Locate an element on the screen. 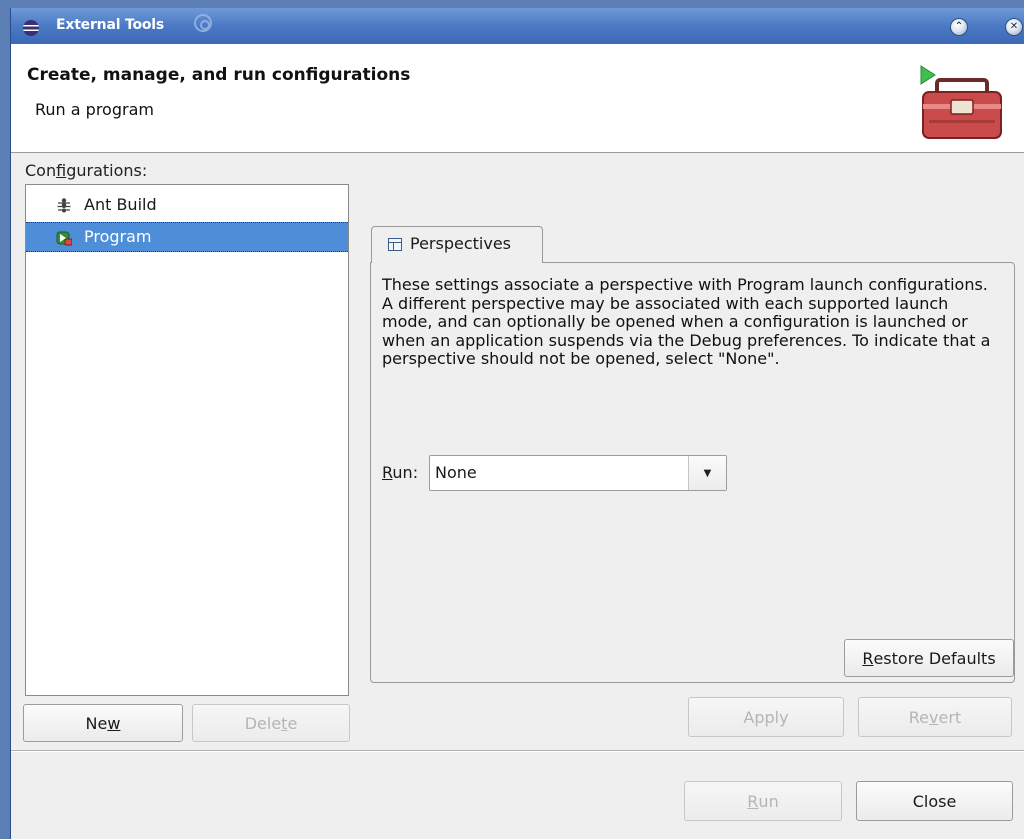 The width and height of the screenshot is (1024, 839). dropdown-arrow-icon: ▼ is located at coordinates (707, 473).